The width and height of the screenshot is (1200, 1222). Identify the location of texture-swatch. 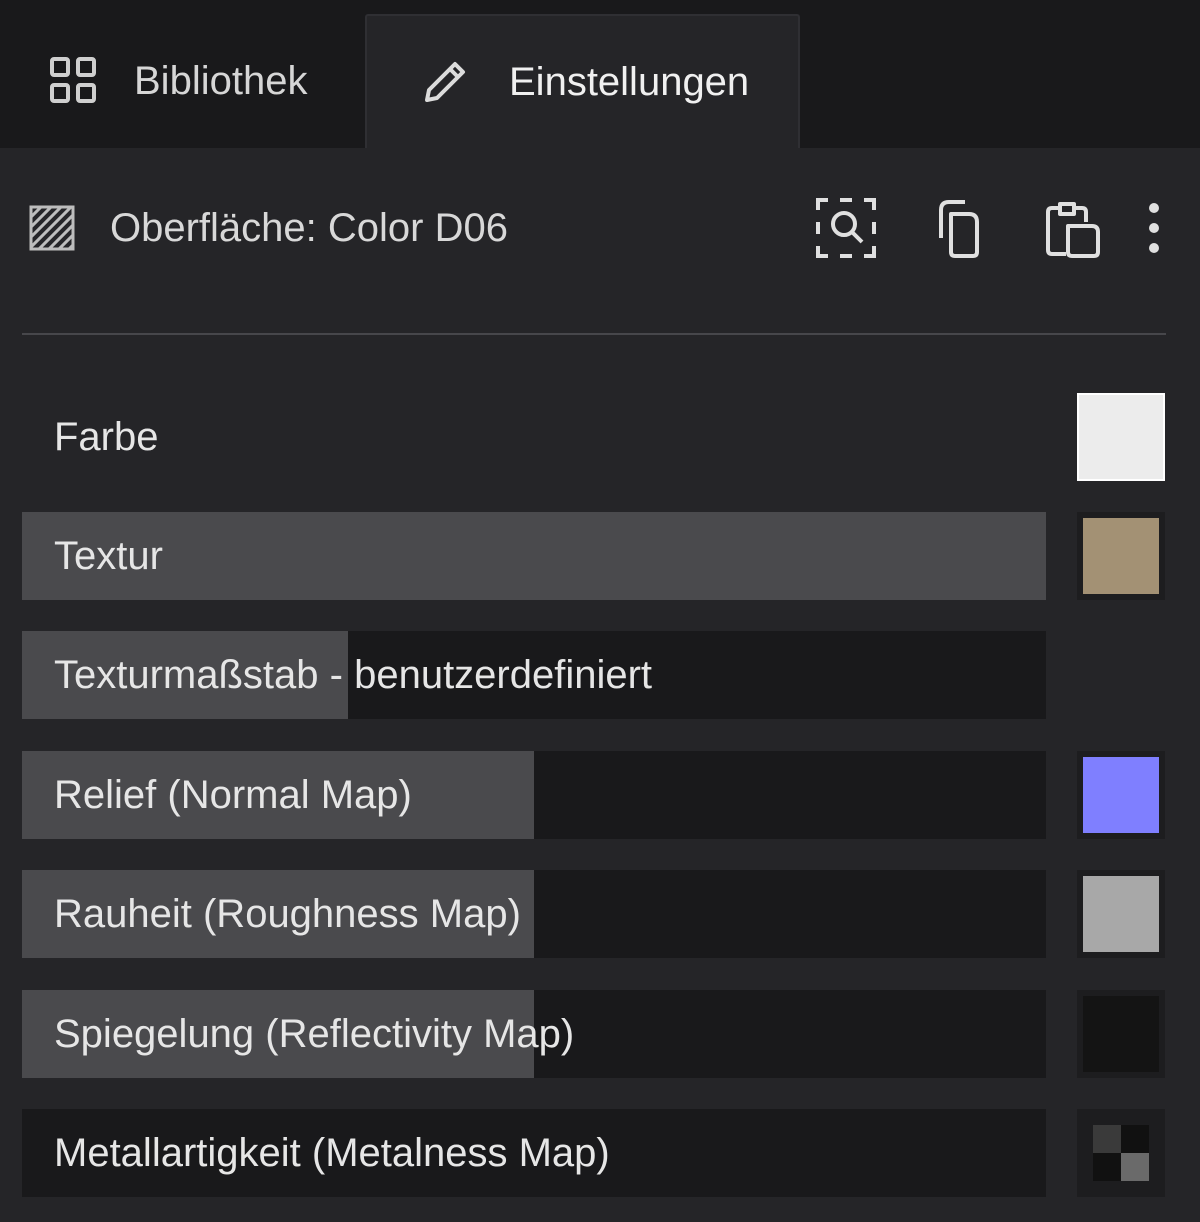
(1121, 556).